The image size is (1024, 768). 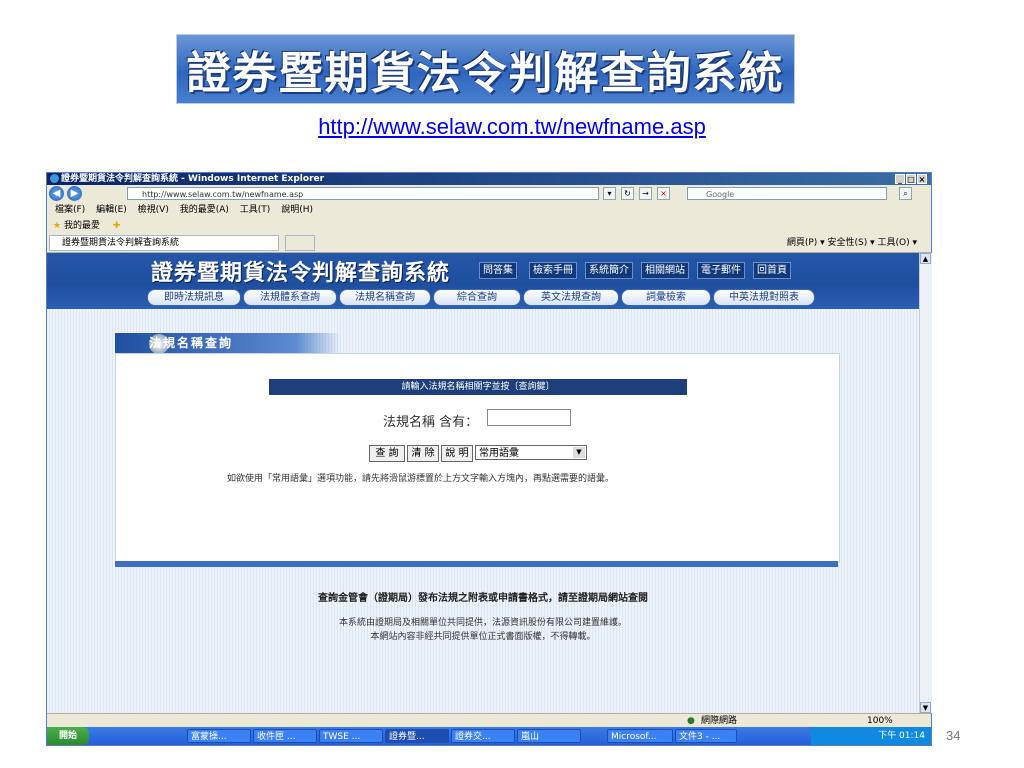 I want to click on search-input: Google, so click(x=787, y=193).